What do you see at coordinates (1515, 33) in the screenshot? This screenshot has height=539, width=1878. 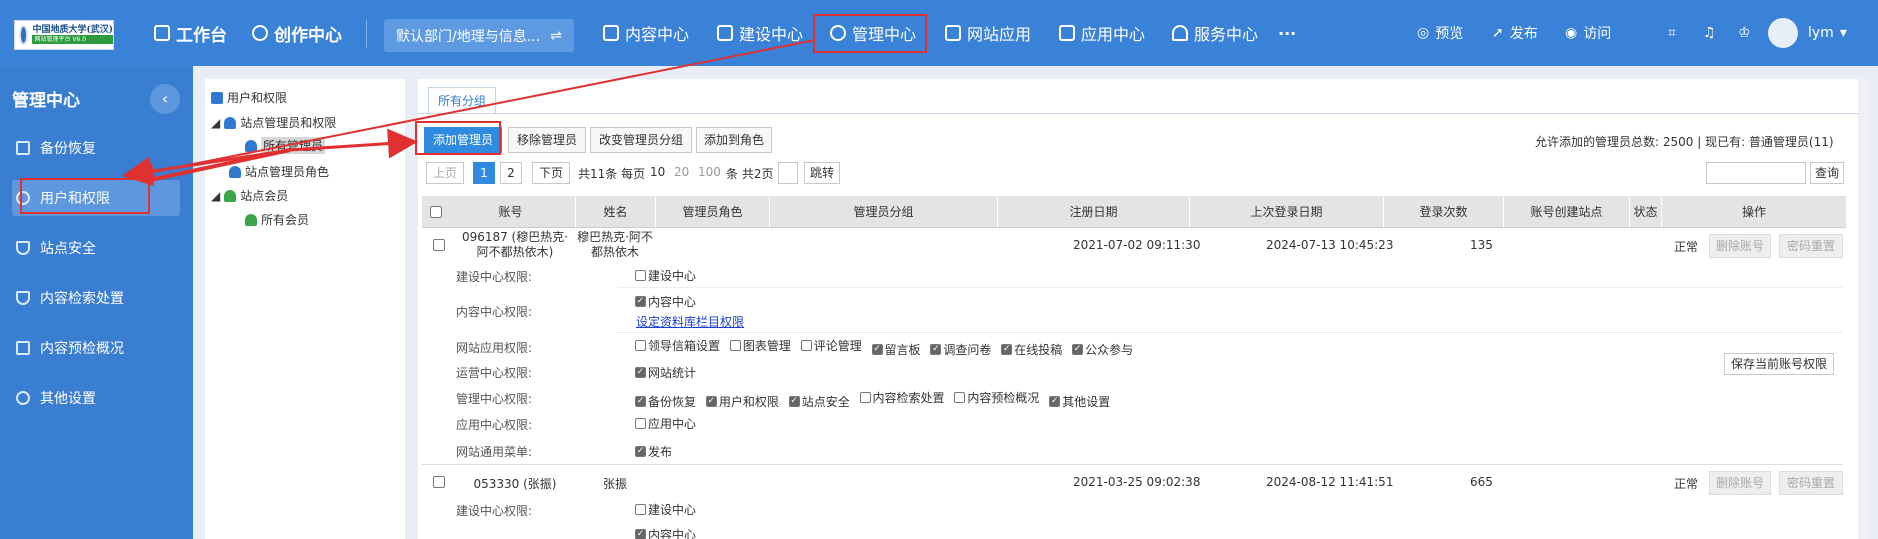 I see `publish-button: ➚ 发布` at bounding box center [1515, 33].